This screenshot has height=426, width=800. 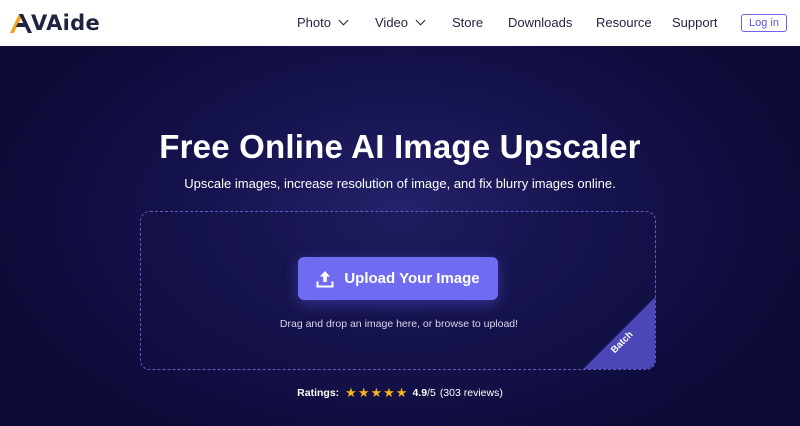 I want to click on page-title: Free Online AI Image Upscaler, so click(x=400, y=146).